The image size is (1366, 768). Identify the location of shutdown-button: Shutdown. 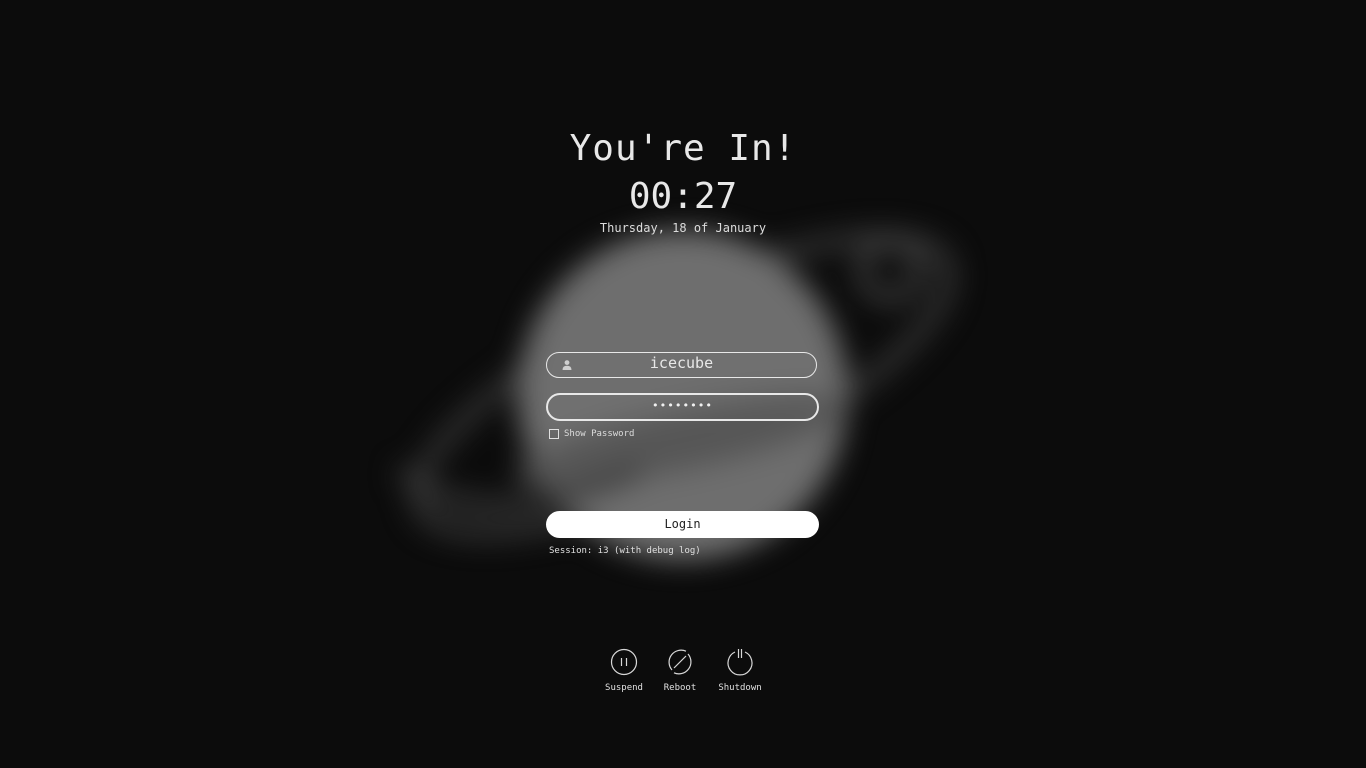
(740, 670).